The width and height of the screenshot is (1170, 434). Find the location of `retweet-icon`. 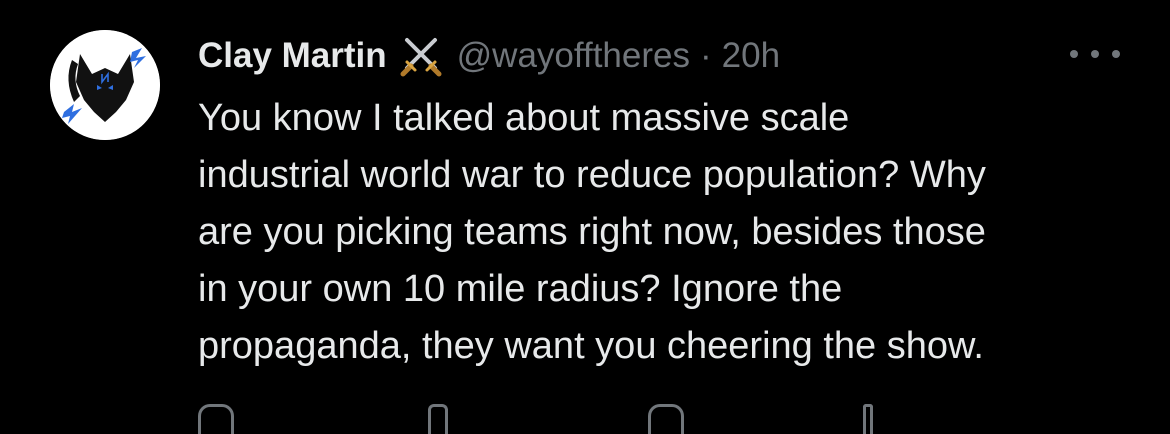

retweet-icon is located at coordinates (438, 419).